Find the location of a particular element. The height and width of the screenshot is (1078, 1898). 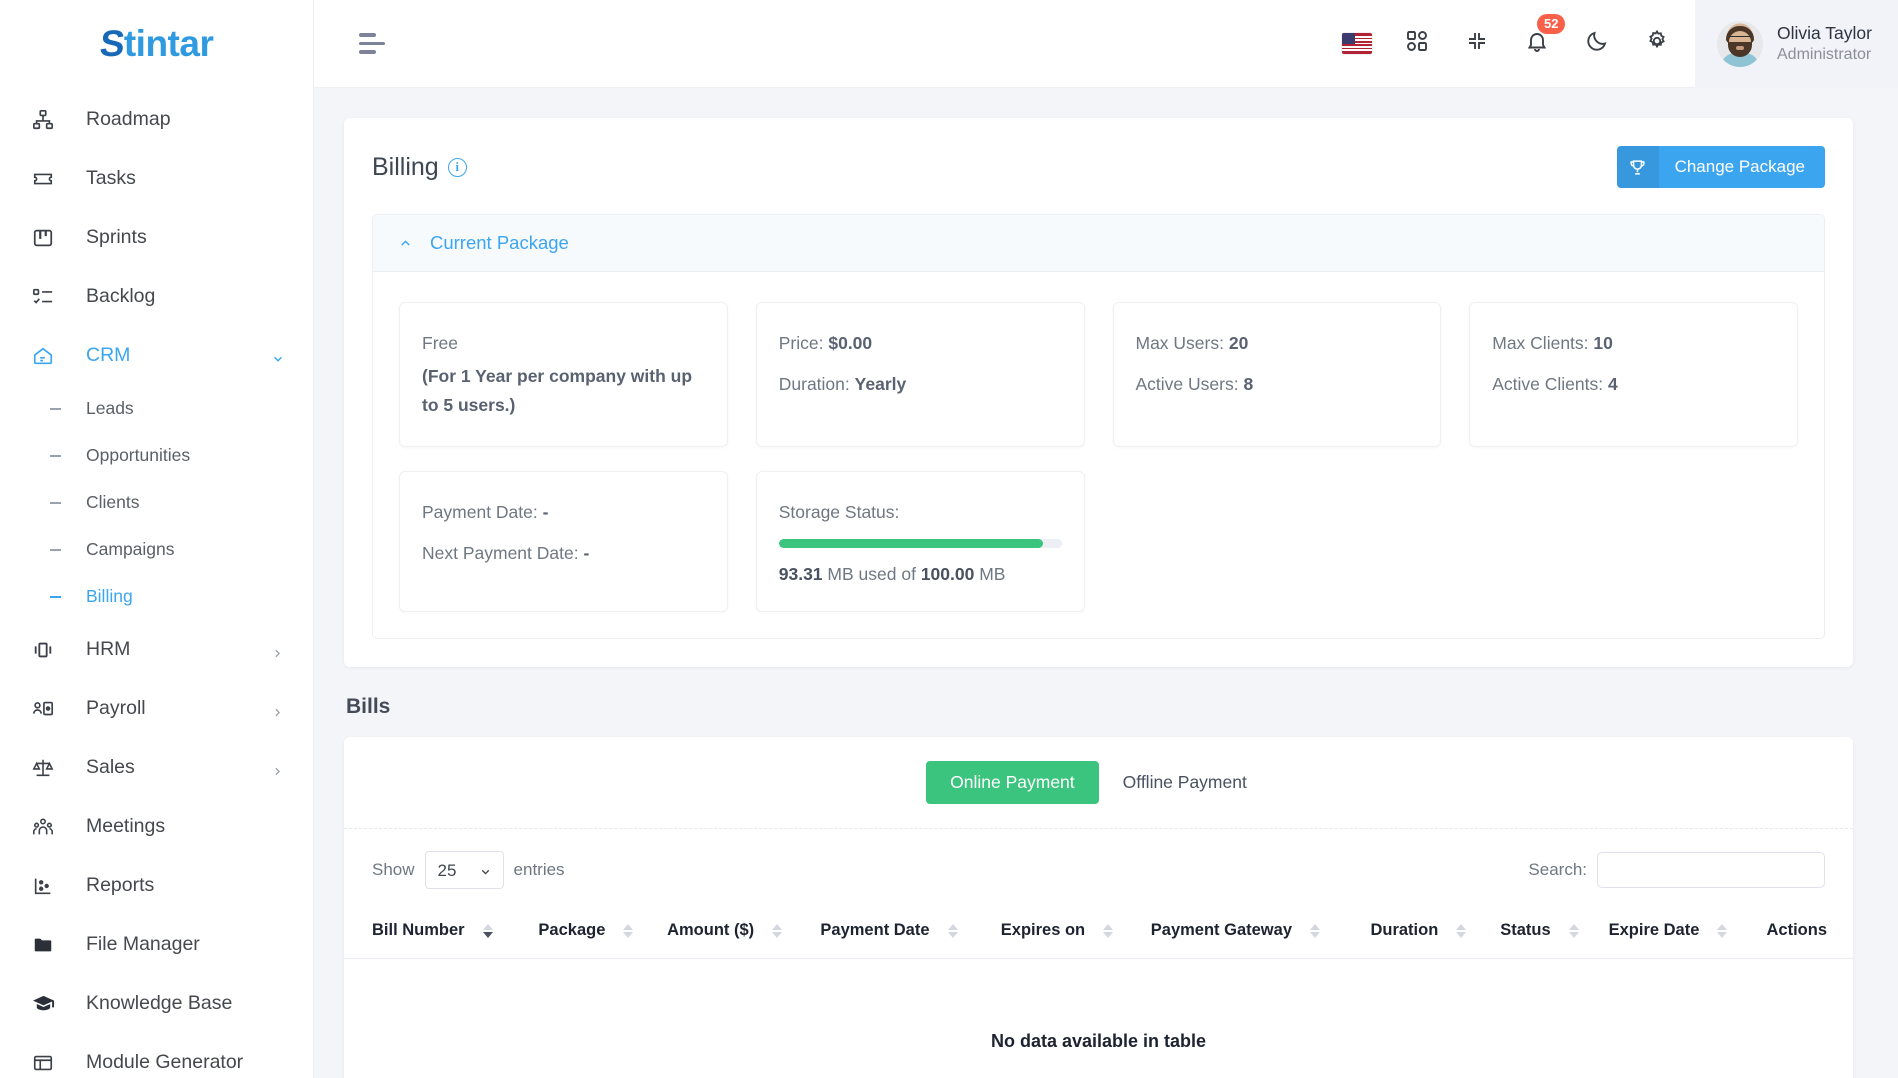

table-header-expire-date: Expire Date is located at coordinates (1687, 931).